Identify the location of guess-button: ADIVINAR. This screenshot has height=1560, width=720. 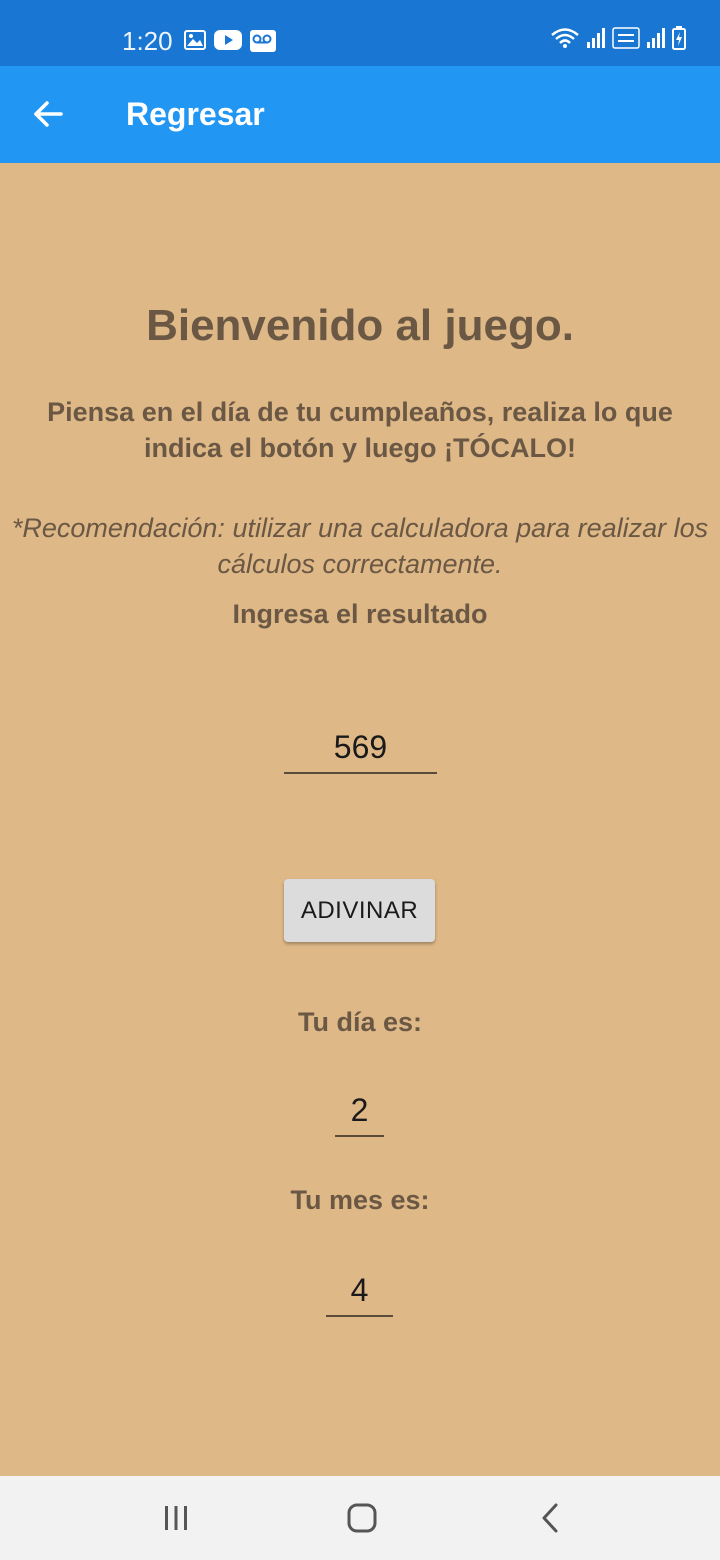
(359, 910).